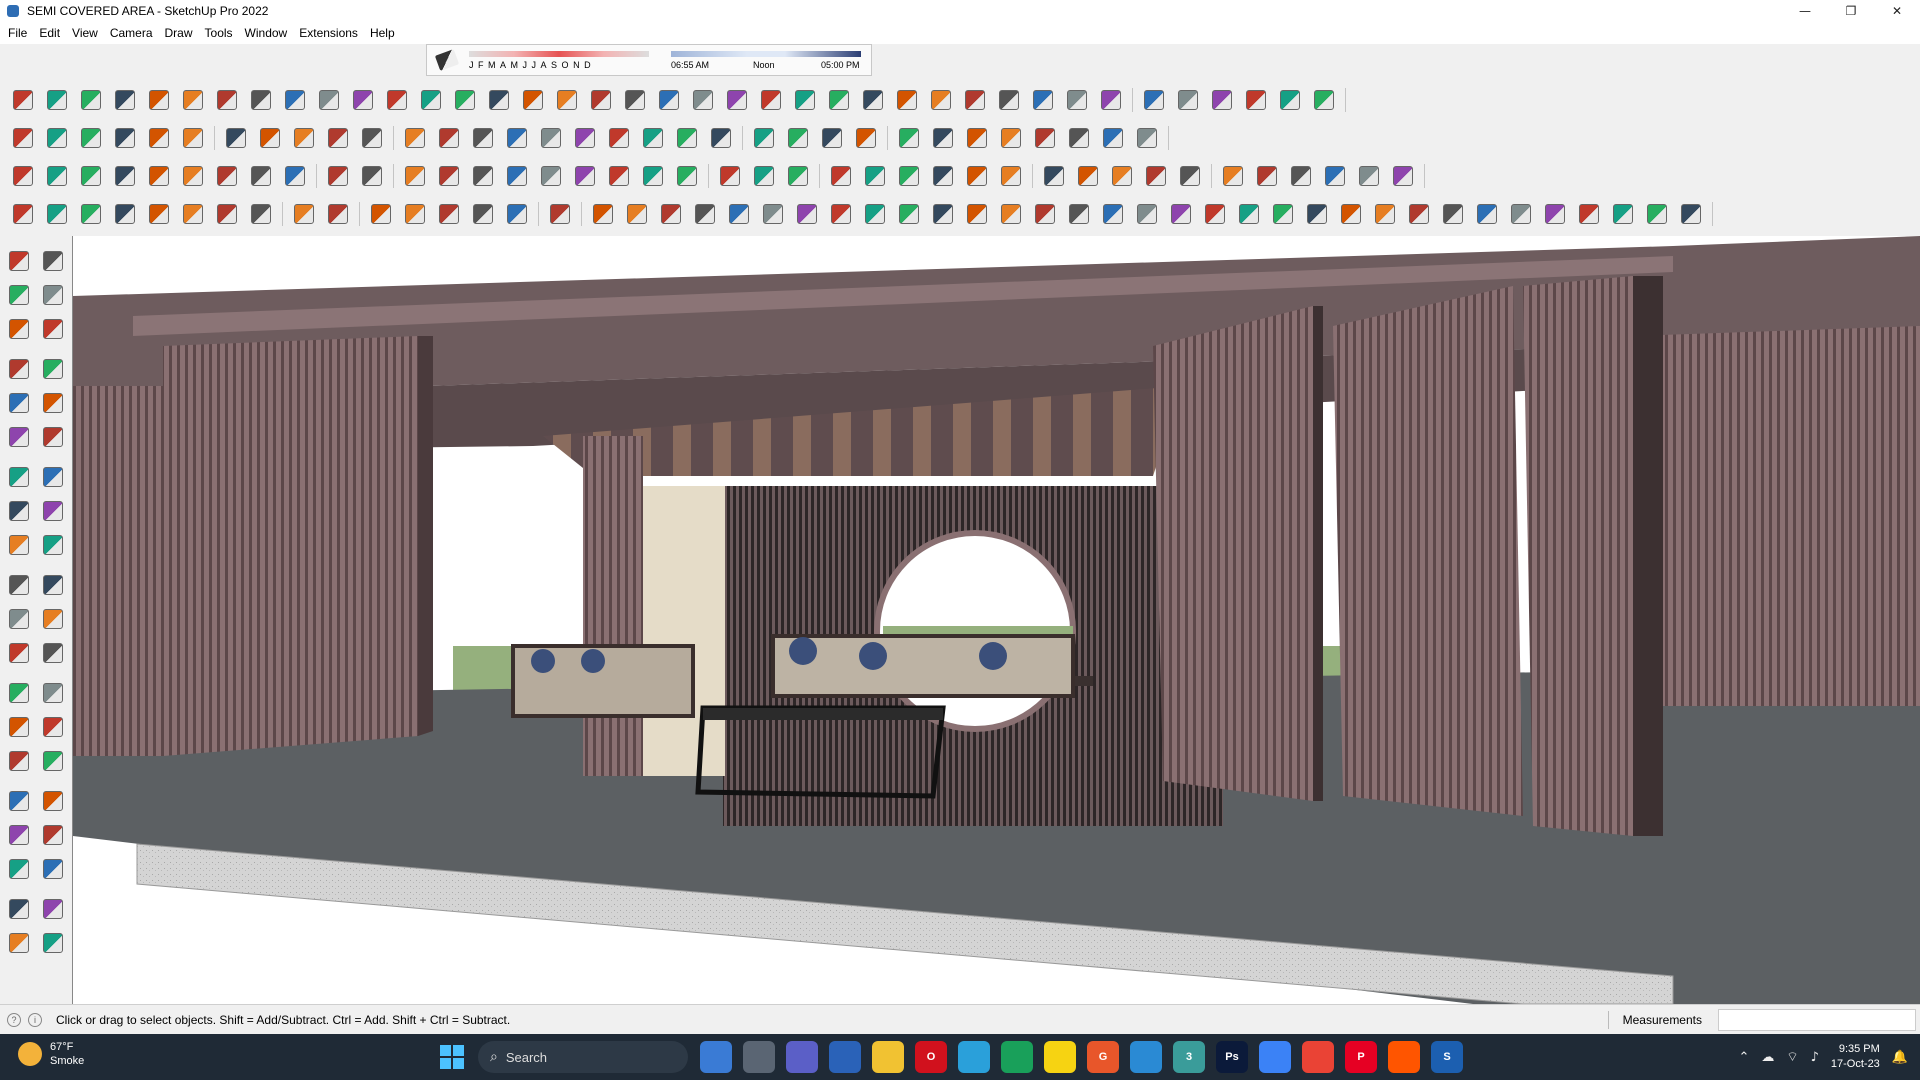 This screenshot has height=1080, width=1920. What do you see at coordinates (53, 477) in the screenshot?
I see `pie-tool-icon` at bounding box center [53, 477].